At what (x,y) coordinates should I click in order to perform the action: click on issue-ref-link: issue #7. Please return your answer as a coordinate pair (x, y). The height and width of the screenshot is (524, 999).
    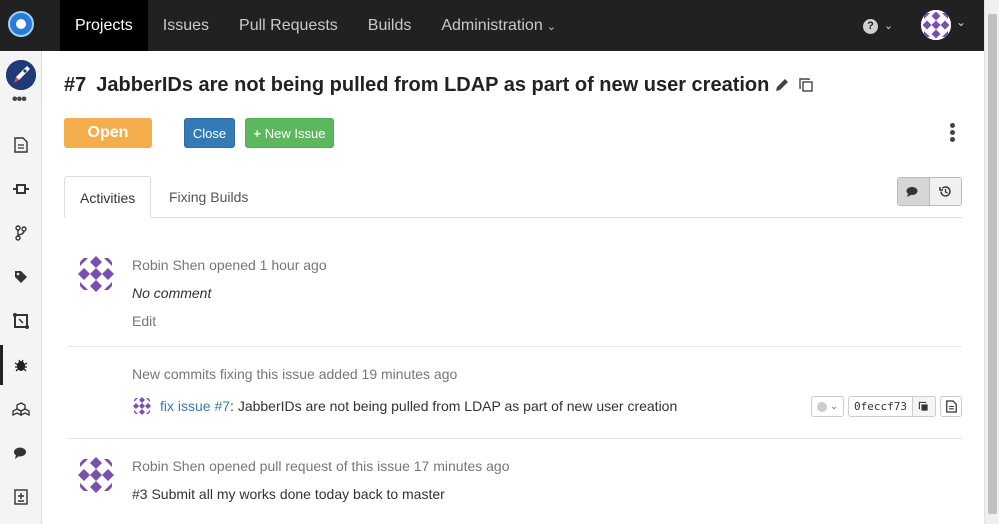
    Looking at the image, I should click on (204, 406).